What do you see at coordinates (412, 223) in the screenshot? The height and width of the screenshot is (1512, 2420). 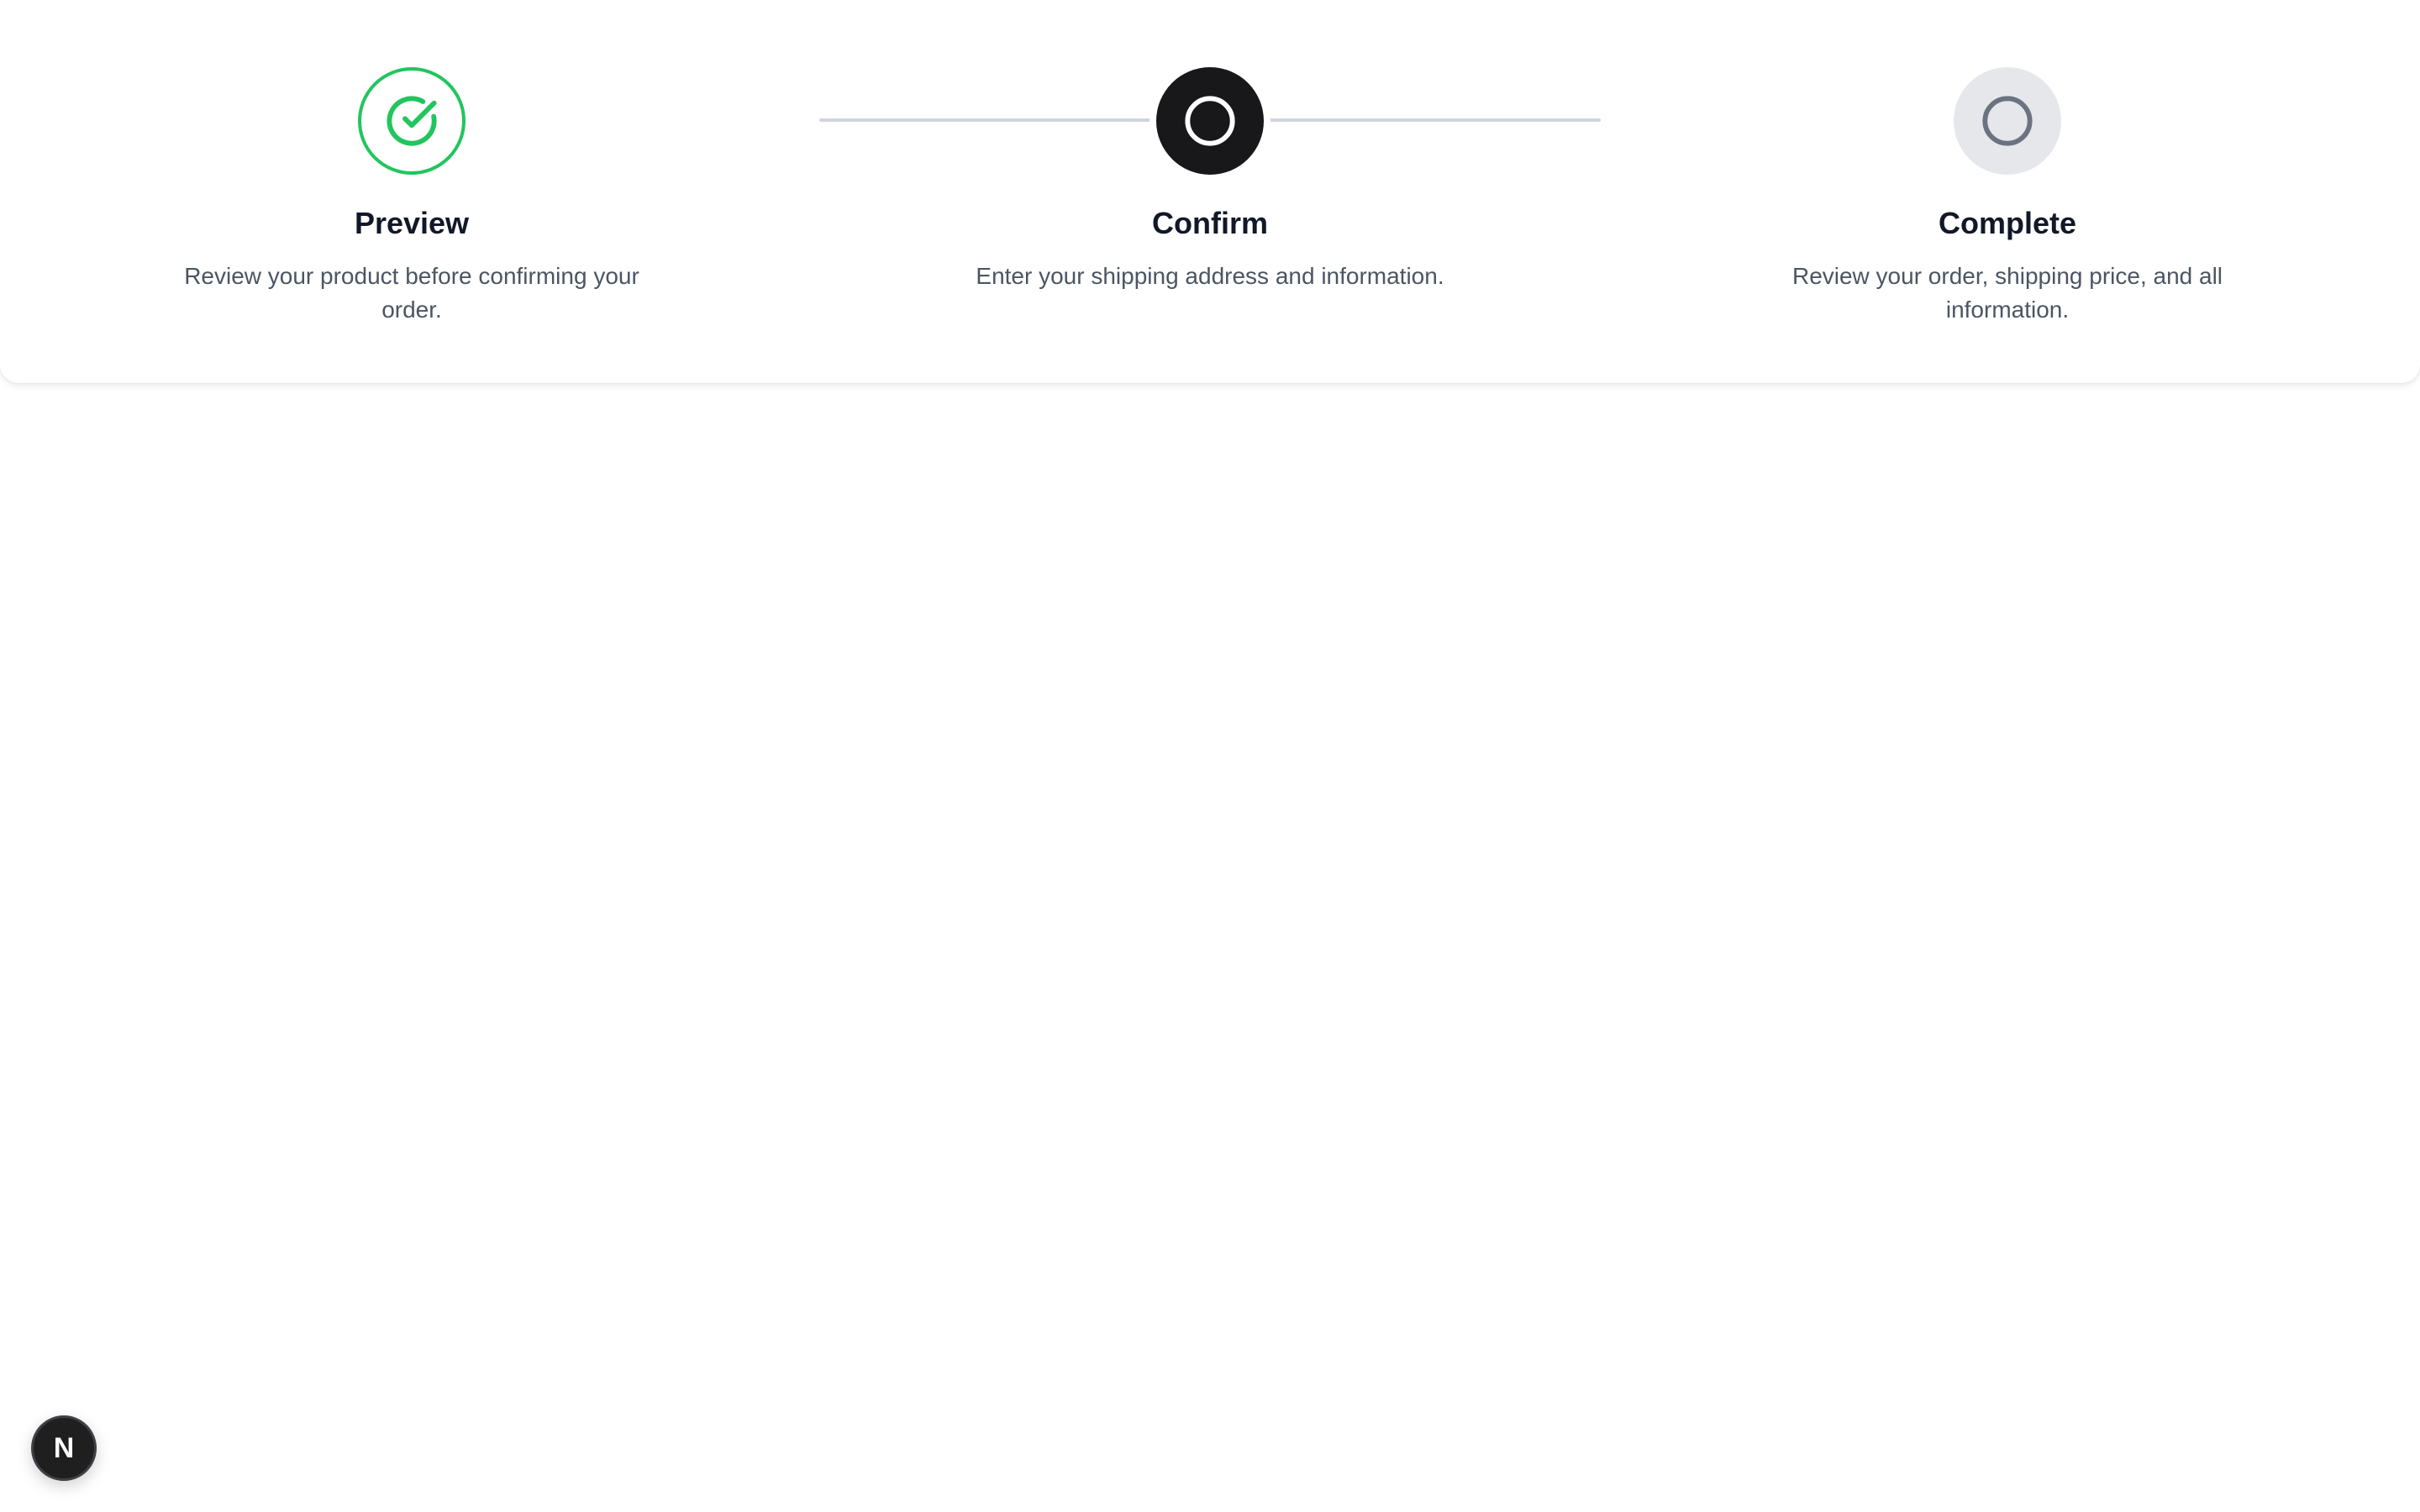 I see `step-preview-title: Preview` at bounding box center [412, 223].